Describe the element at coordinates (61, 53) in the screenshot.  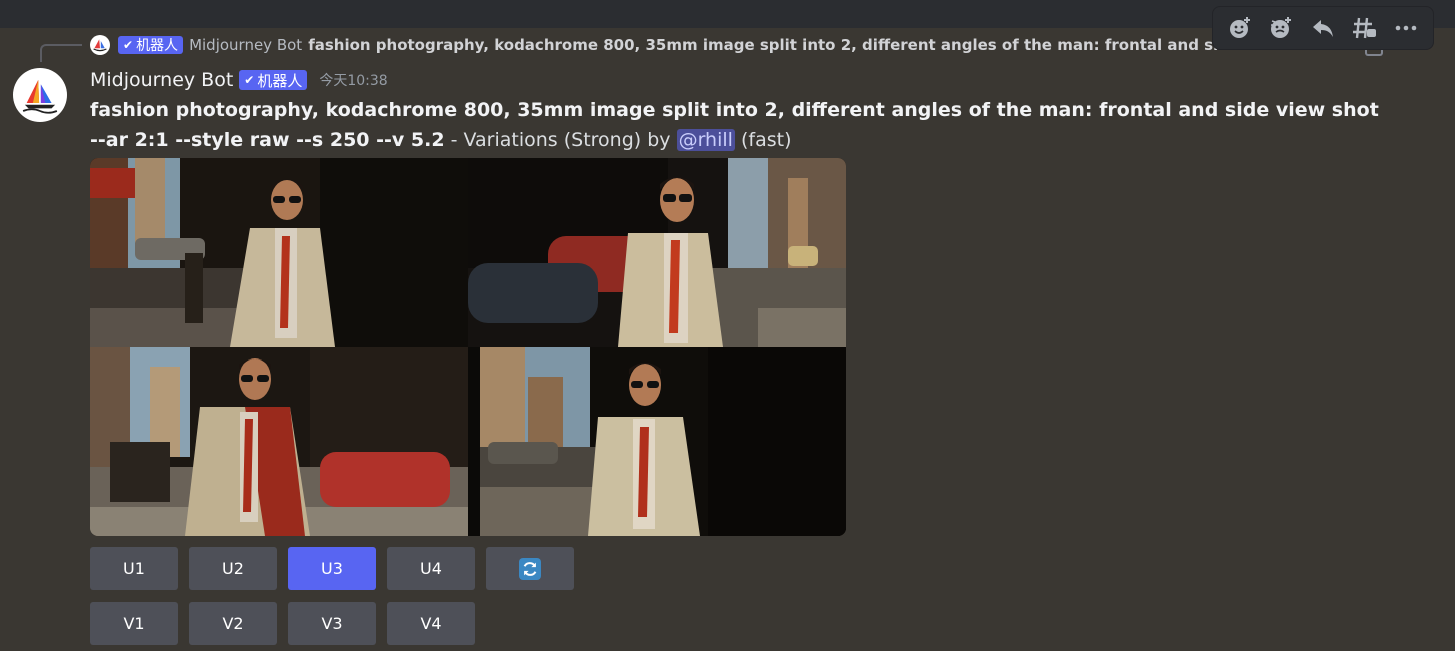
I see `reply-connector` at that location.